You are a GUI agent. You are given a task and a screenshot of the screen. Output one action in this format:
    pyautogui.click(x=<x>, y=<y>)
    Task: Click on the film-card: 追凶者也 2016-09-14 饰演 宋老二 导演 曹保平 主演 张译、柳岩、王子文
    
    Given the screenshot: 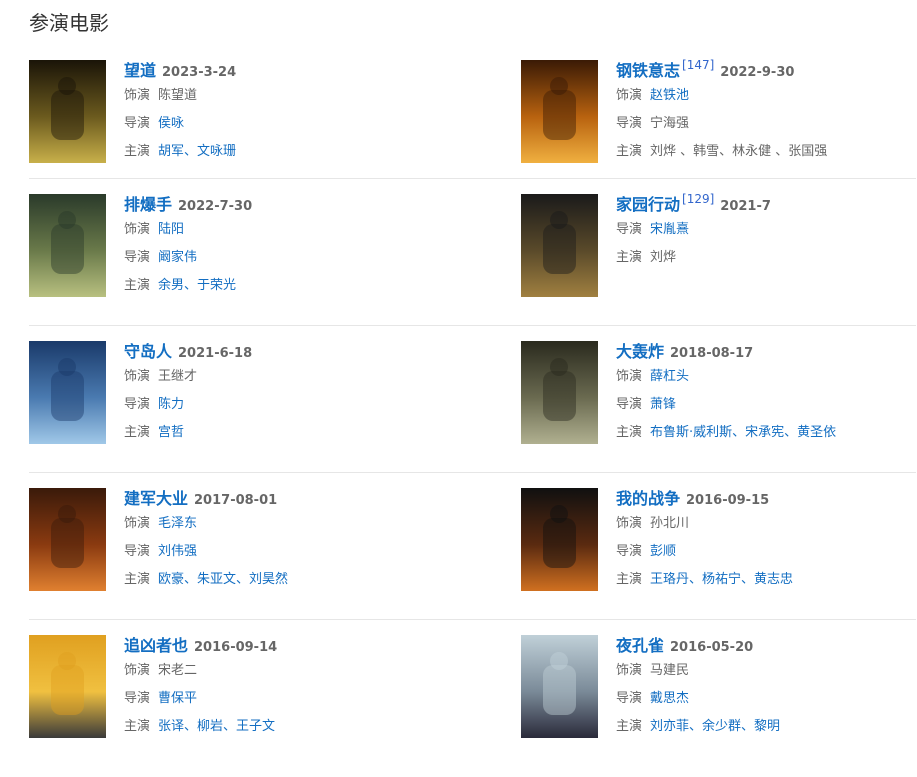 What is the action you would take?
    pyautogui.click(x=249, y=695)
    